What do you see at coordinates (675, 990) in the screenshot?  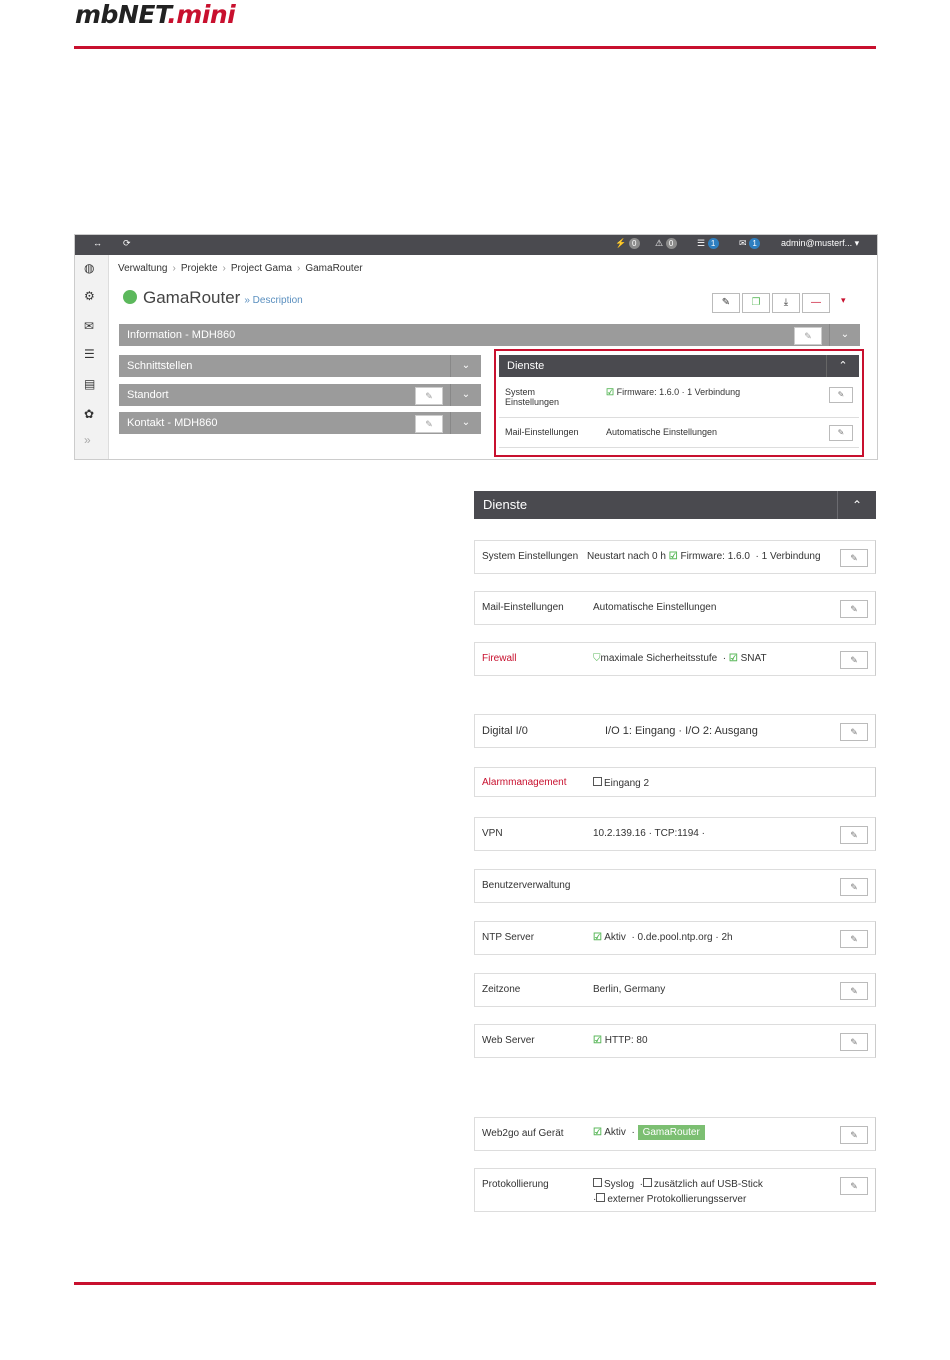 I see `row-zeitzone: Zeitzone Berlin, Germany ✎` at bounding box center [675, 990].